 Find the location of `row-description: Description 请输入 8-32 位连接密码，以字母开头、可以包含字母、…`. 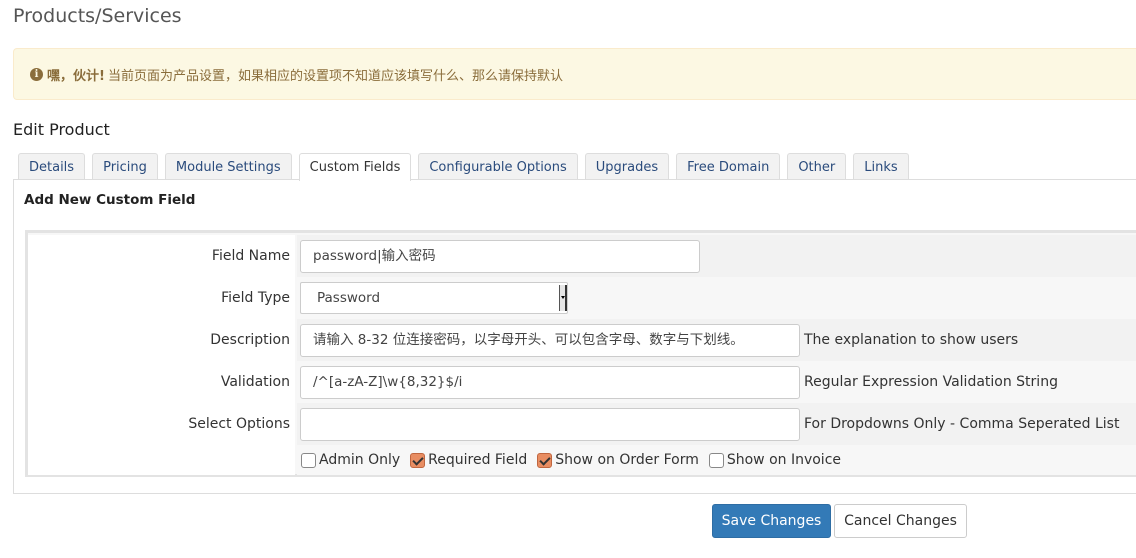

row-description: Description 请输入 8-32 位连接密码，以字母开头、可以包含字母、… is located at coordinates (582, 340).